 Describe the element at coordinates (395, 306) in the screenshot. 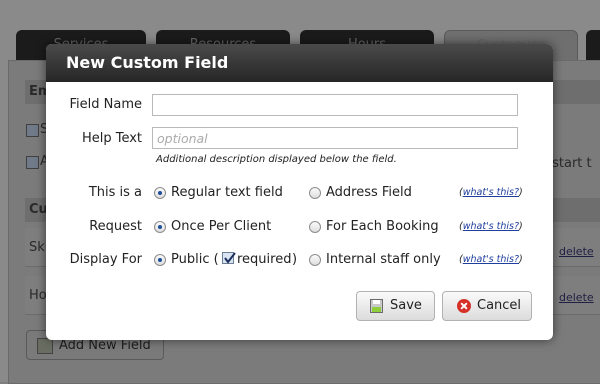

I see `save-button: Save` at that location.